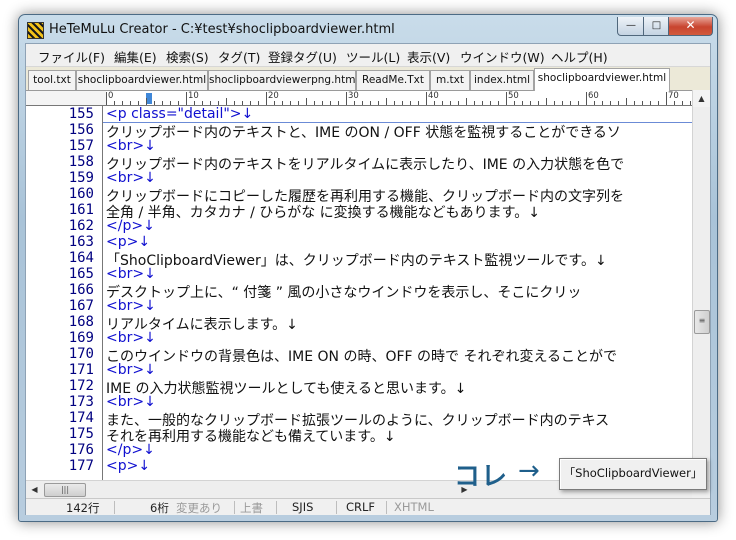 This screenshot has height=540, width=736. Describe the element at coordinates (690, 26) in the screenshot. I see `close-button: ✕` at that location.